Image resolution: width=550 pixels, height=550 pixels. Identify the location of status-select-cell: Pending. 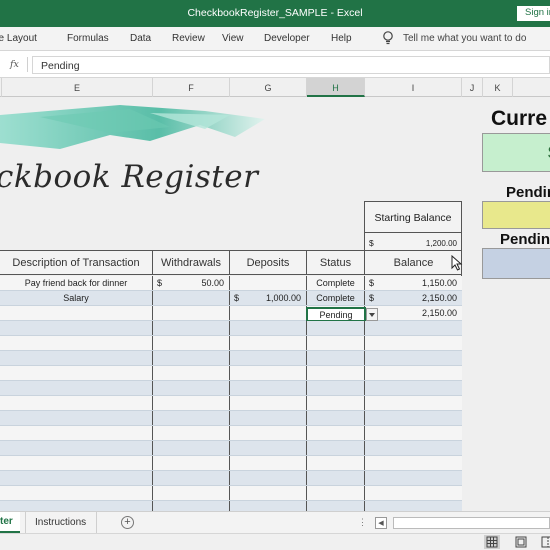
(336, 314).